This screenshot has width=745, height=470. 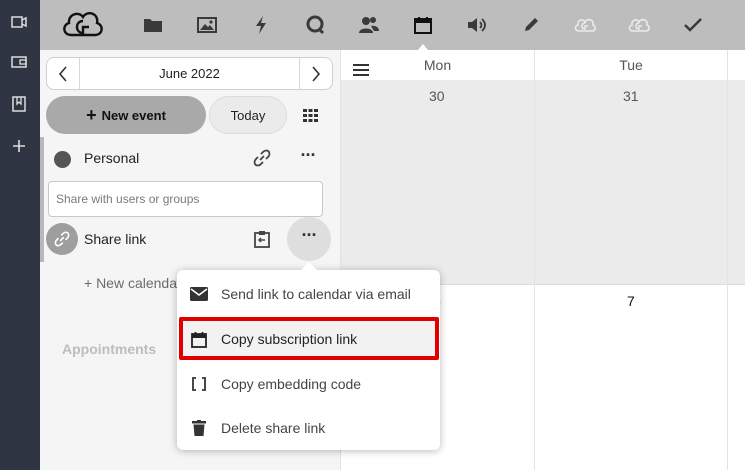 What do you see at coordinates (199, 294) in the screenshot?
I see `email-icon` at bounding box center [199, 294].